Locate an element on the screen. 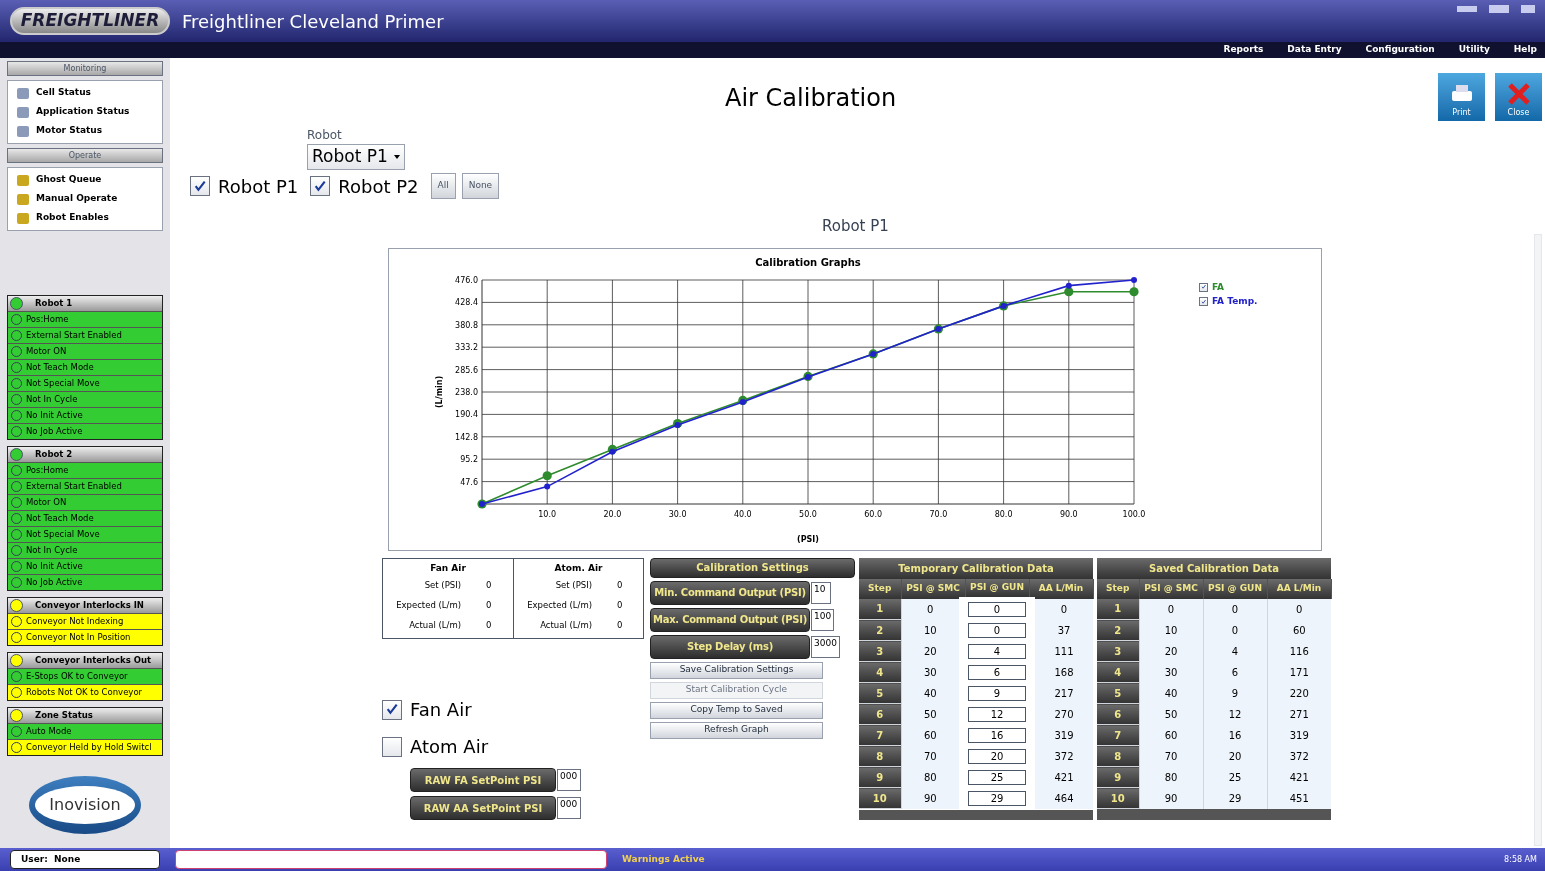  status-group-title: Conveyor Interlocks Out is located at coordinates (92, 660).